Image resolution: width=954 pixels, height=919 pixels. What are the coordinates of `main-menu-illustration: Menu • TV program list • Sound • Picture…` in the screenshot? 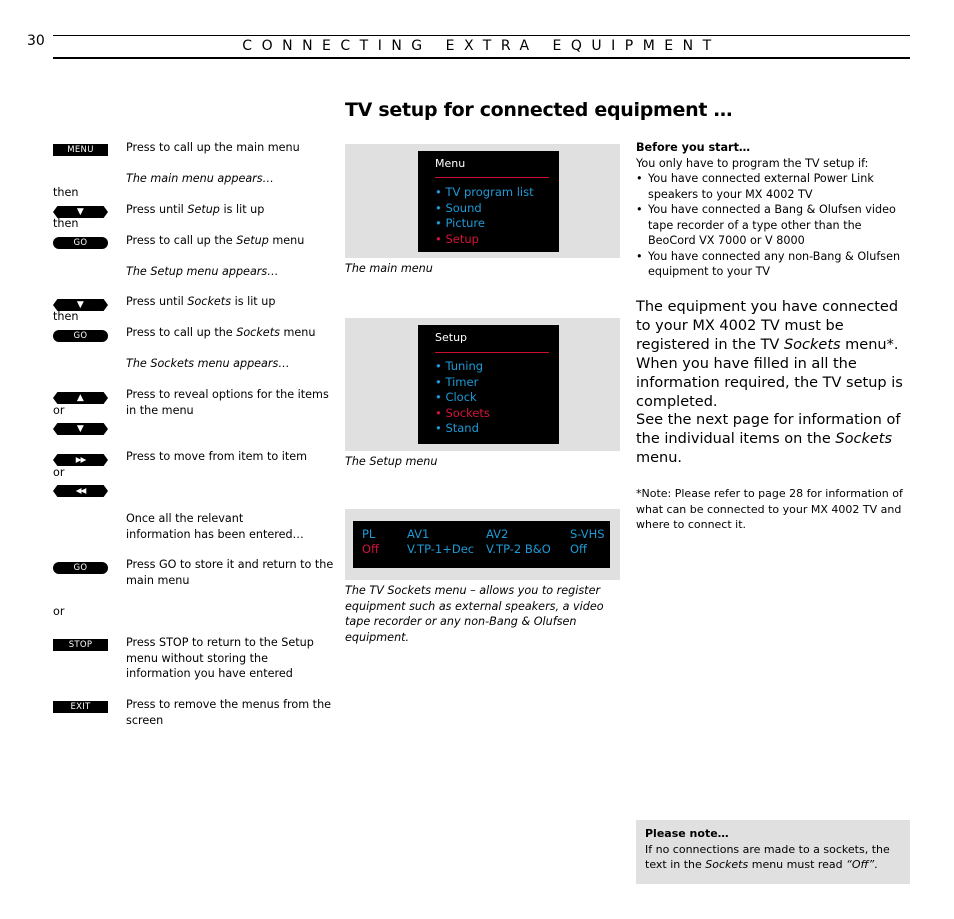 It's located at (482, 201).